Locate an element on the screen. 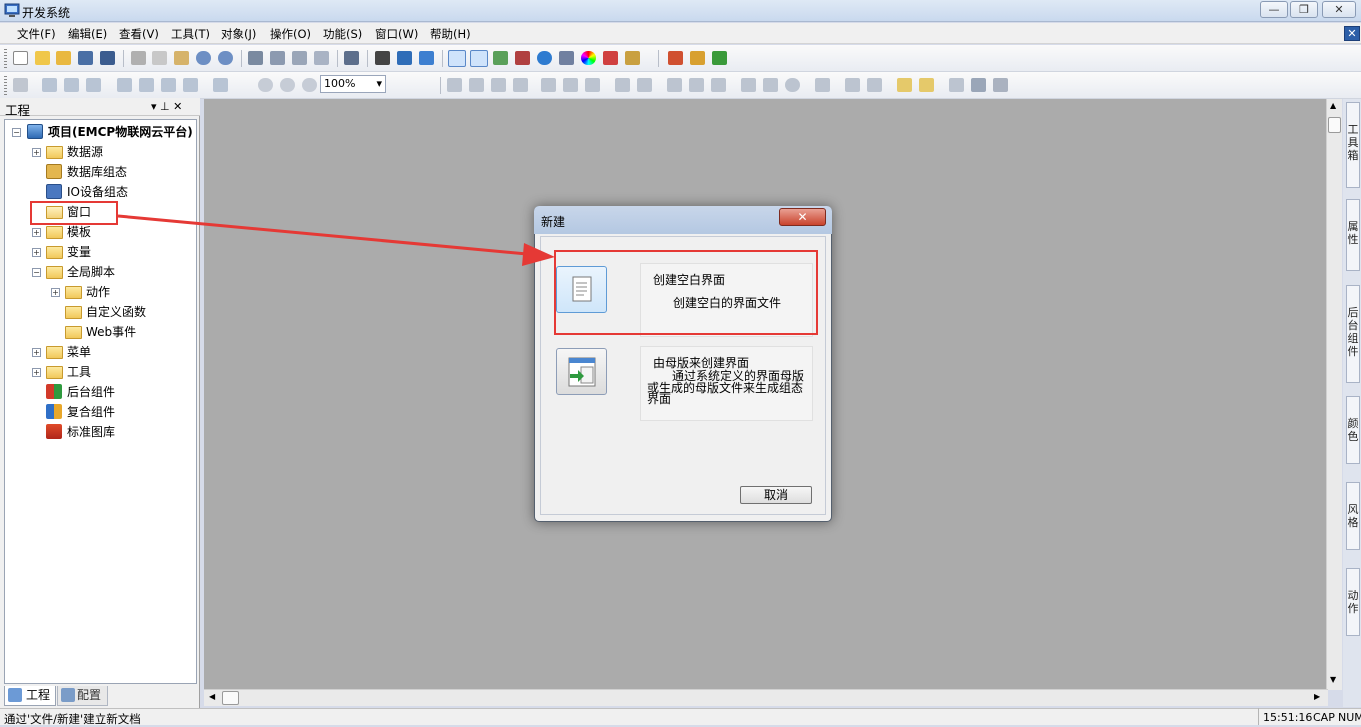 Image resolution: width=1361 pixels, height=727 pixels. align-top-icon is located at coordinates (498, 85).